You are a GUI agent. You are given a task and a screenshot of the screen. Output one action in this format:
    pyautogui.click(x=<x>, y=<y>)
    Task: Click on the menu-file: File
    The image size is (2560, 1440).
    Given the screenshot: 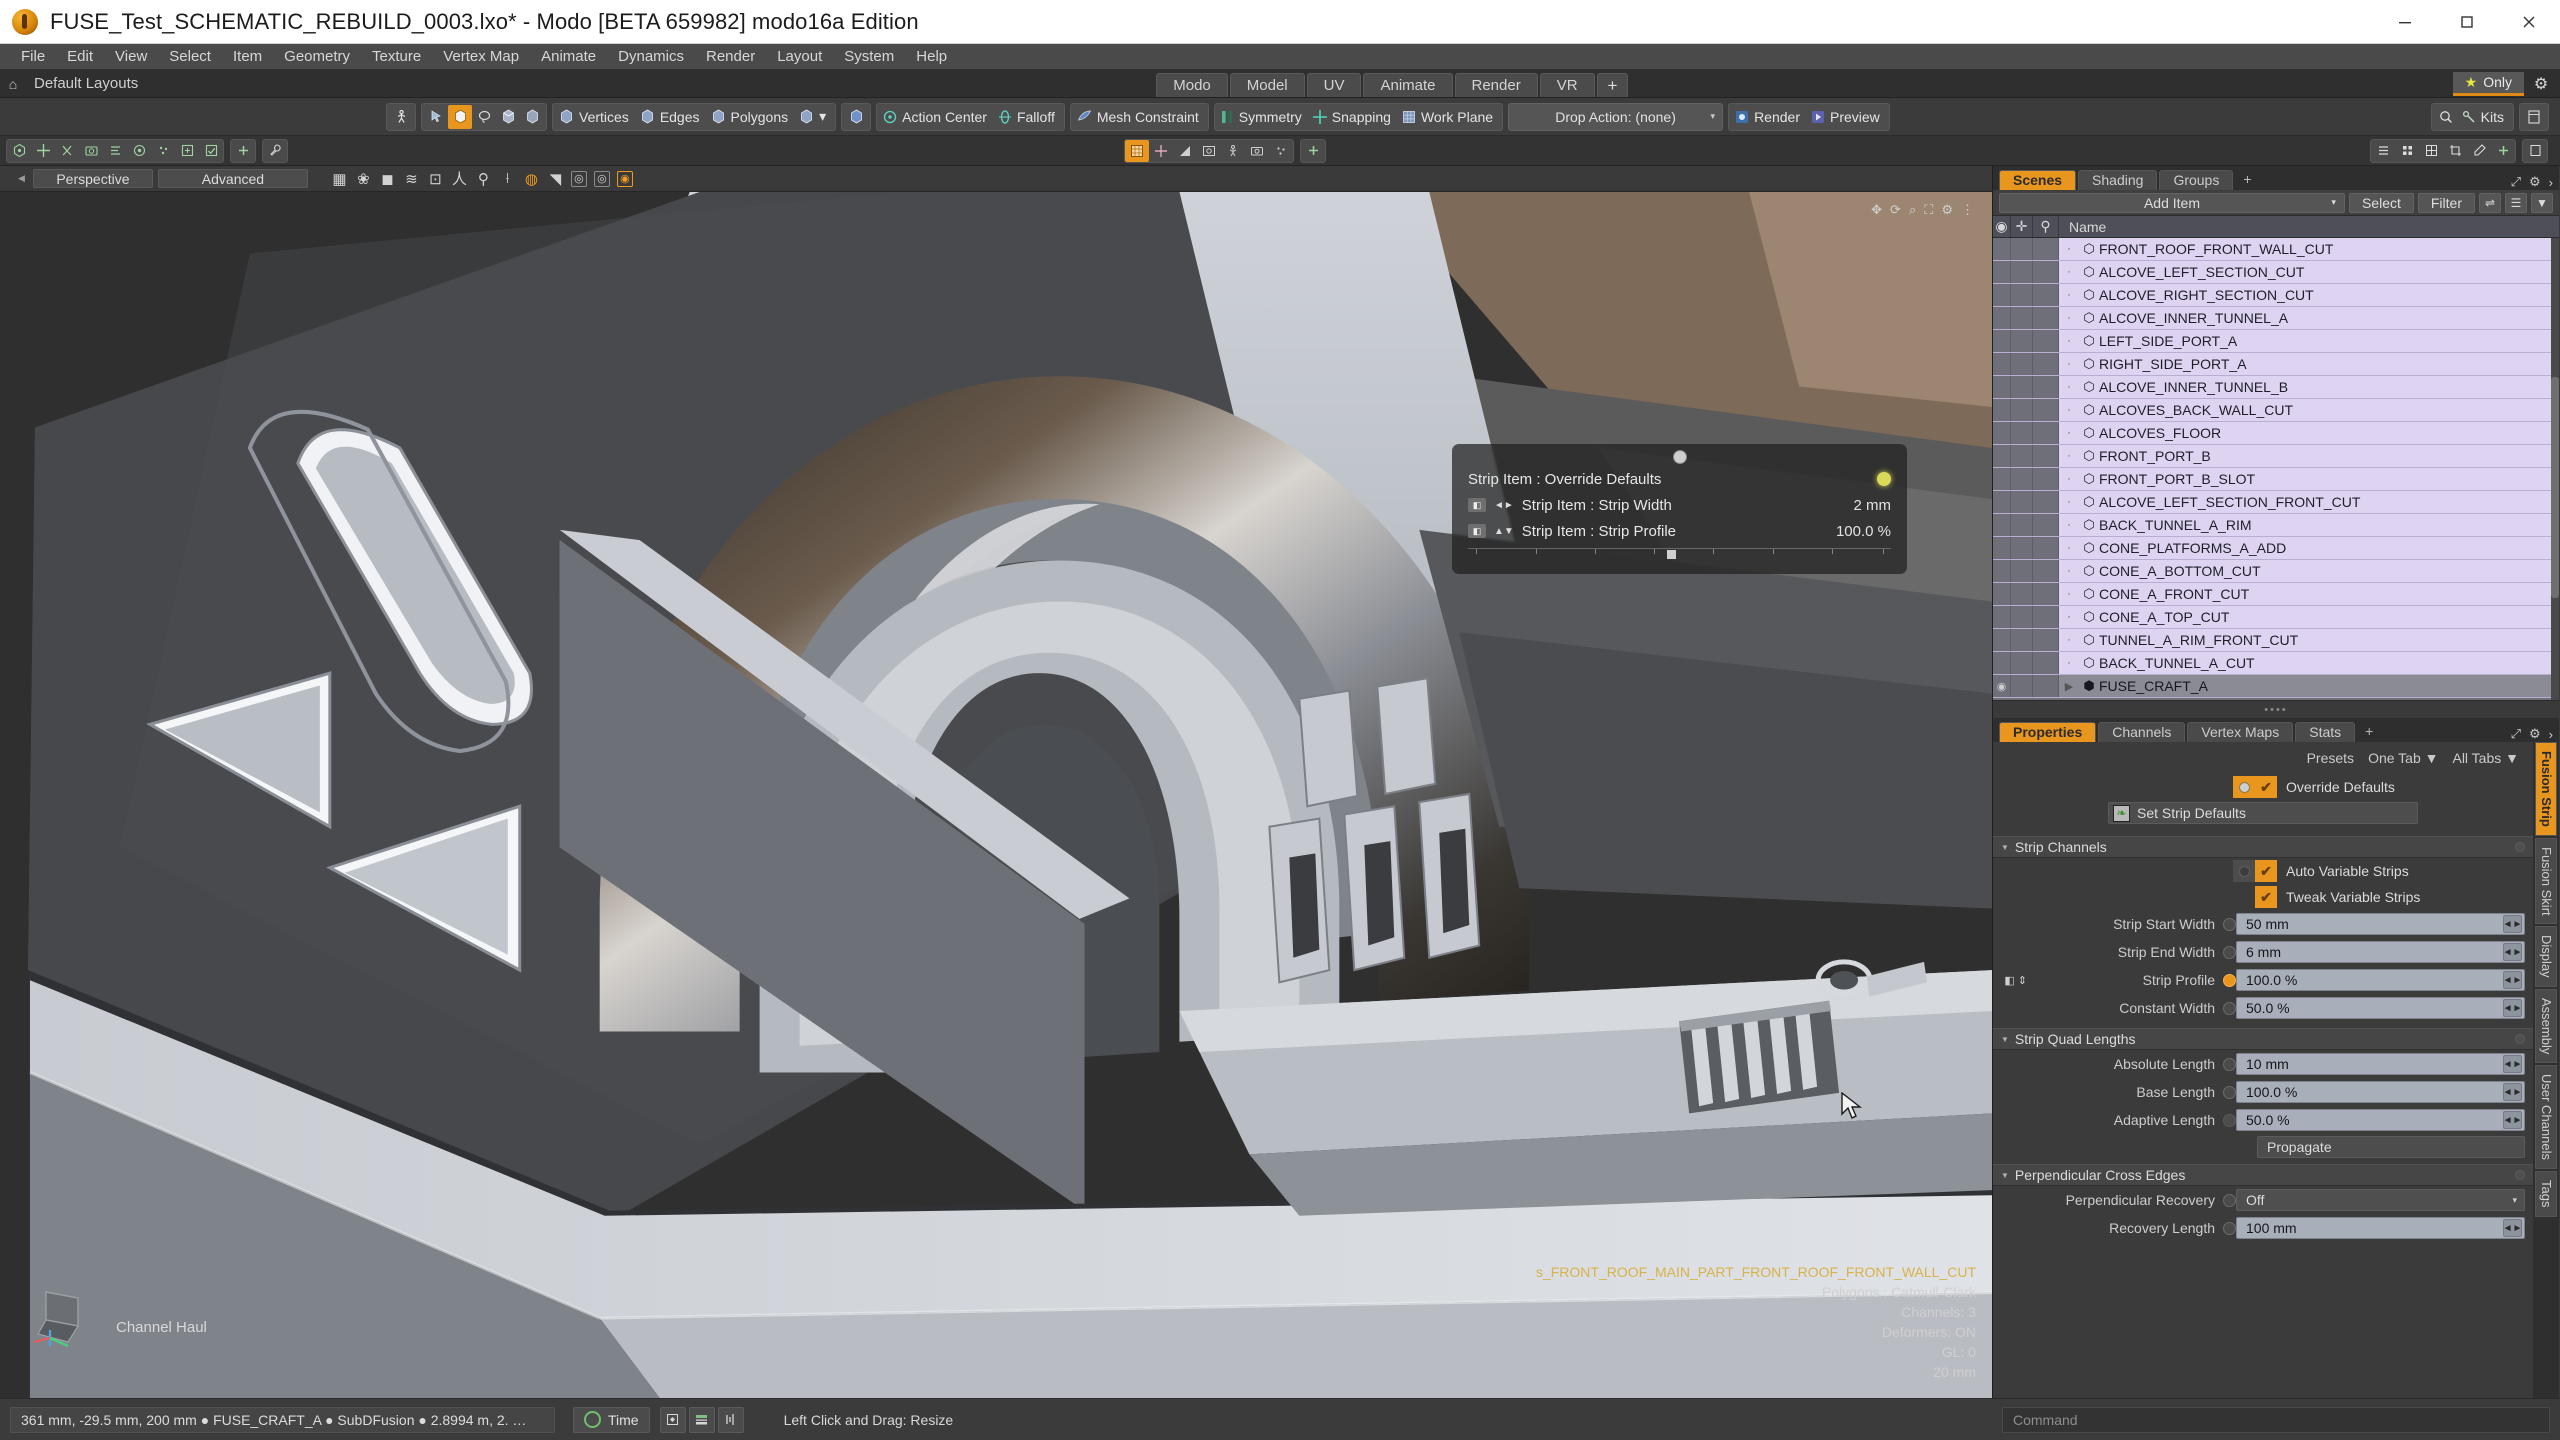 What is the action you would take?
    pyautogui.click(x=33, y=57)
    